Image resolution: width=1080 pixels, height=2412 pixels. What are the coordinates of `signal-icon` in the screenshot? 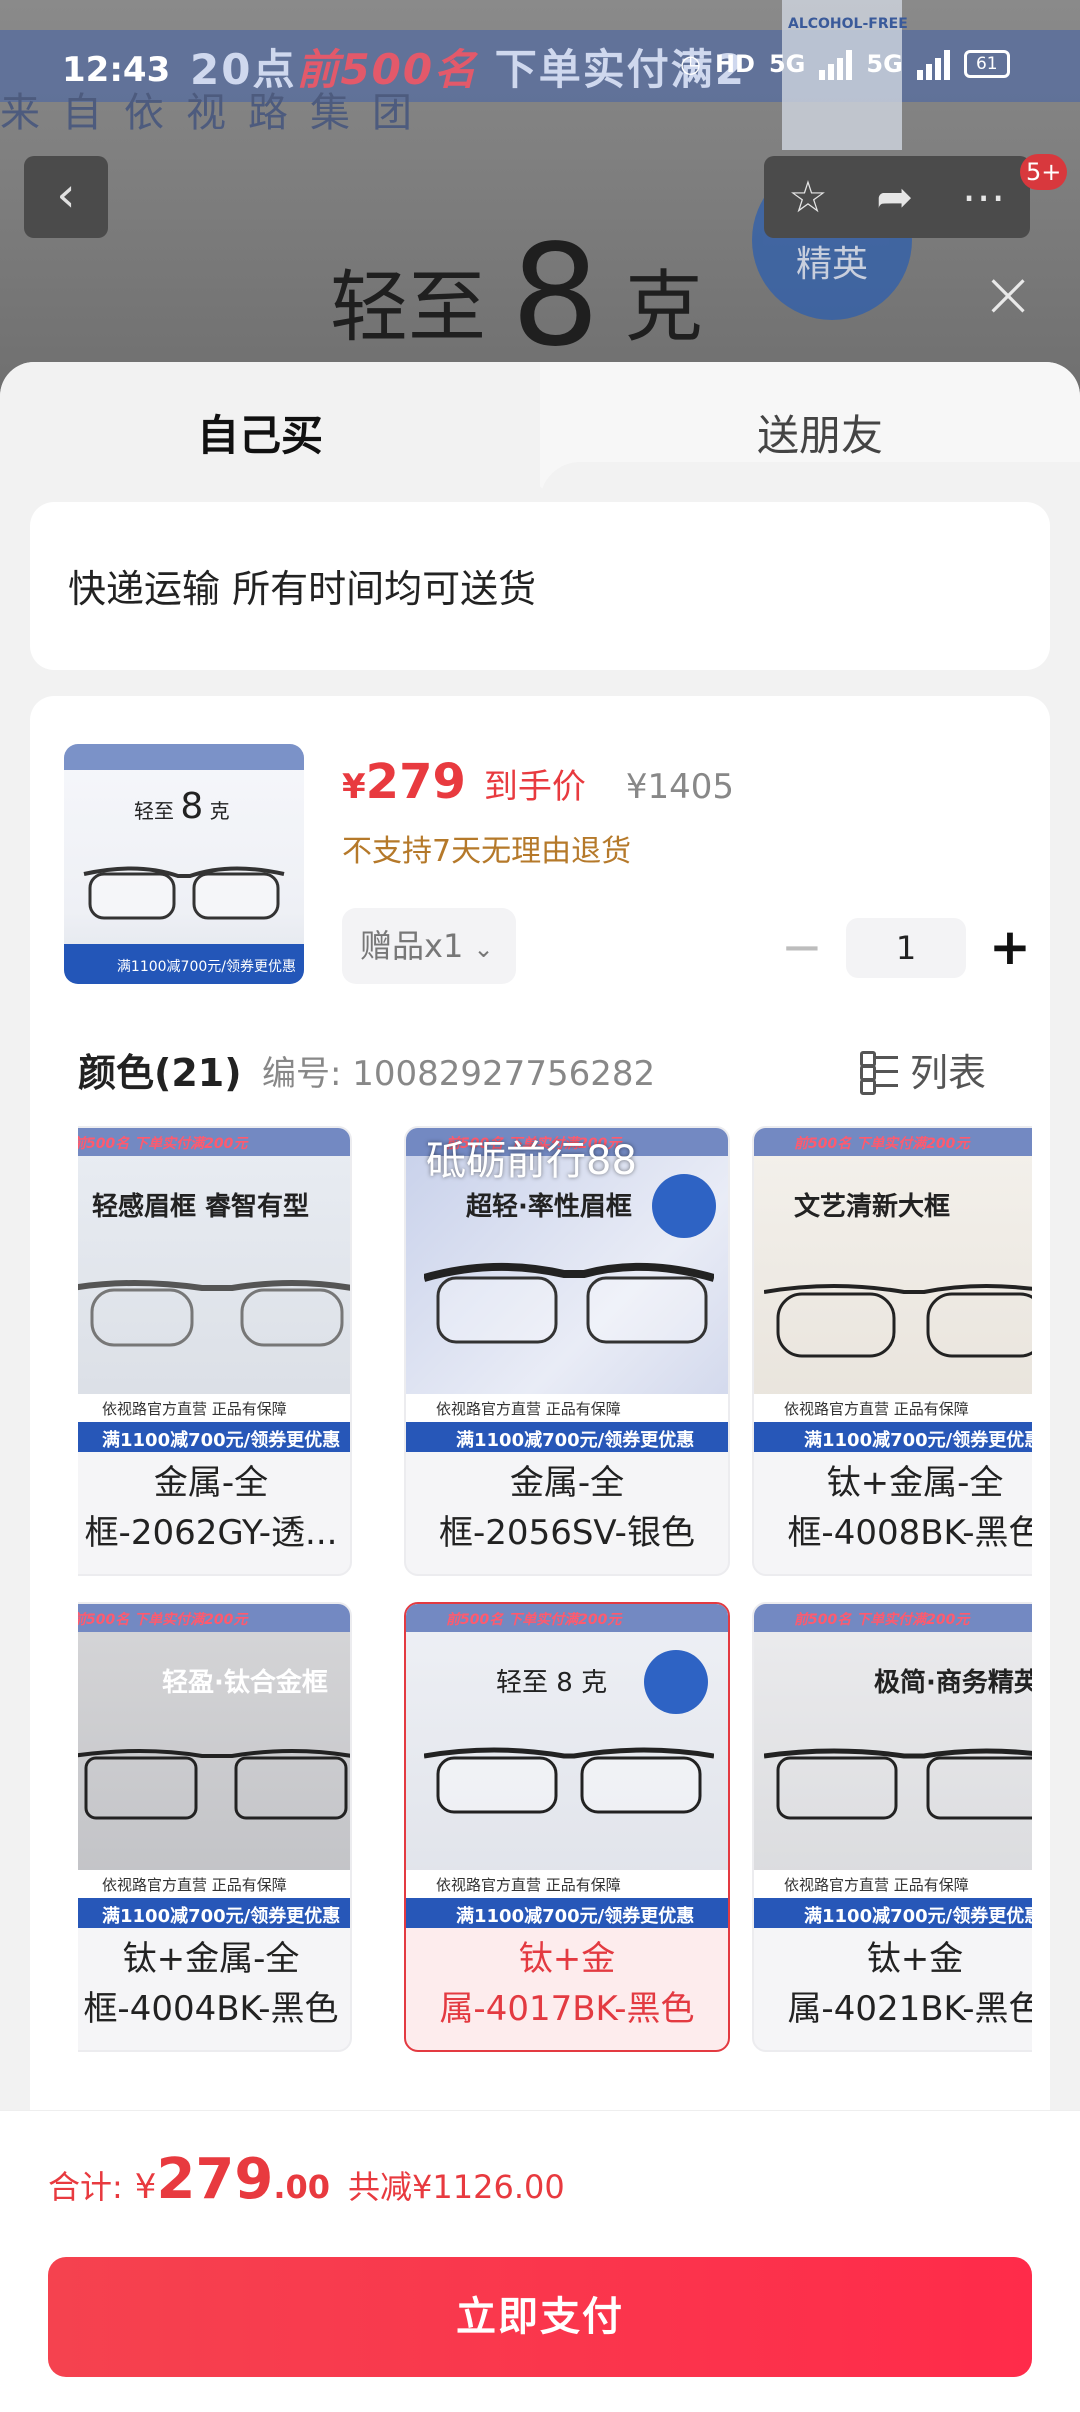 It's located at (836, 64).